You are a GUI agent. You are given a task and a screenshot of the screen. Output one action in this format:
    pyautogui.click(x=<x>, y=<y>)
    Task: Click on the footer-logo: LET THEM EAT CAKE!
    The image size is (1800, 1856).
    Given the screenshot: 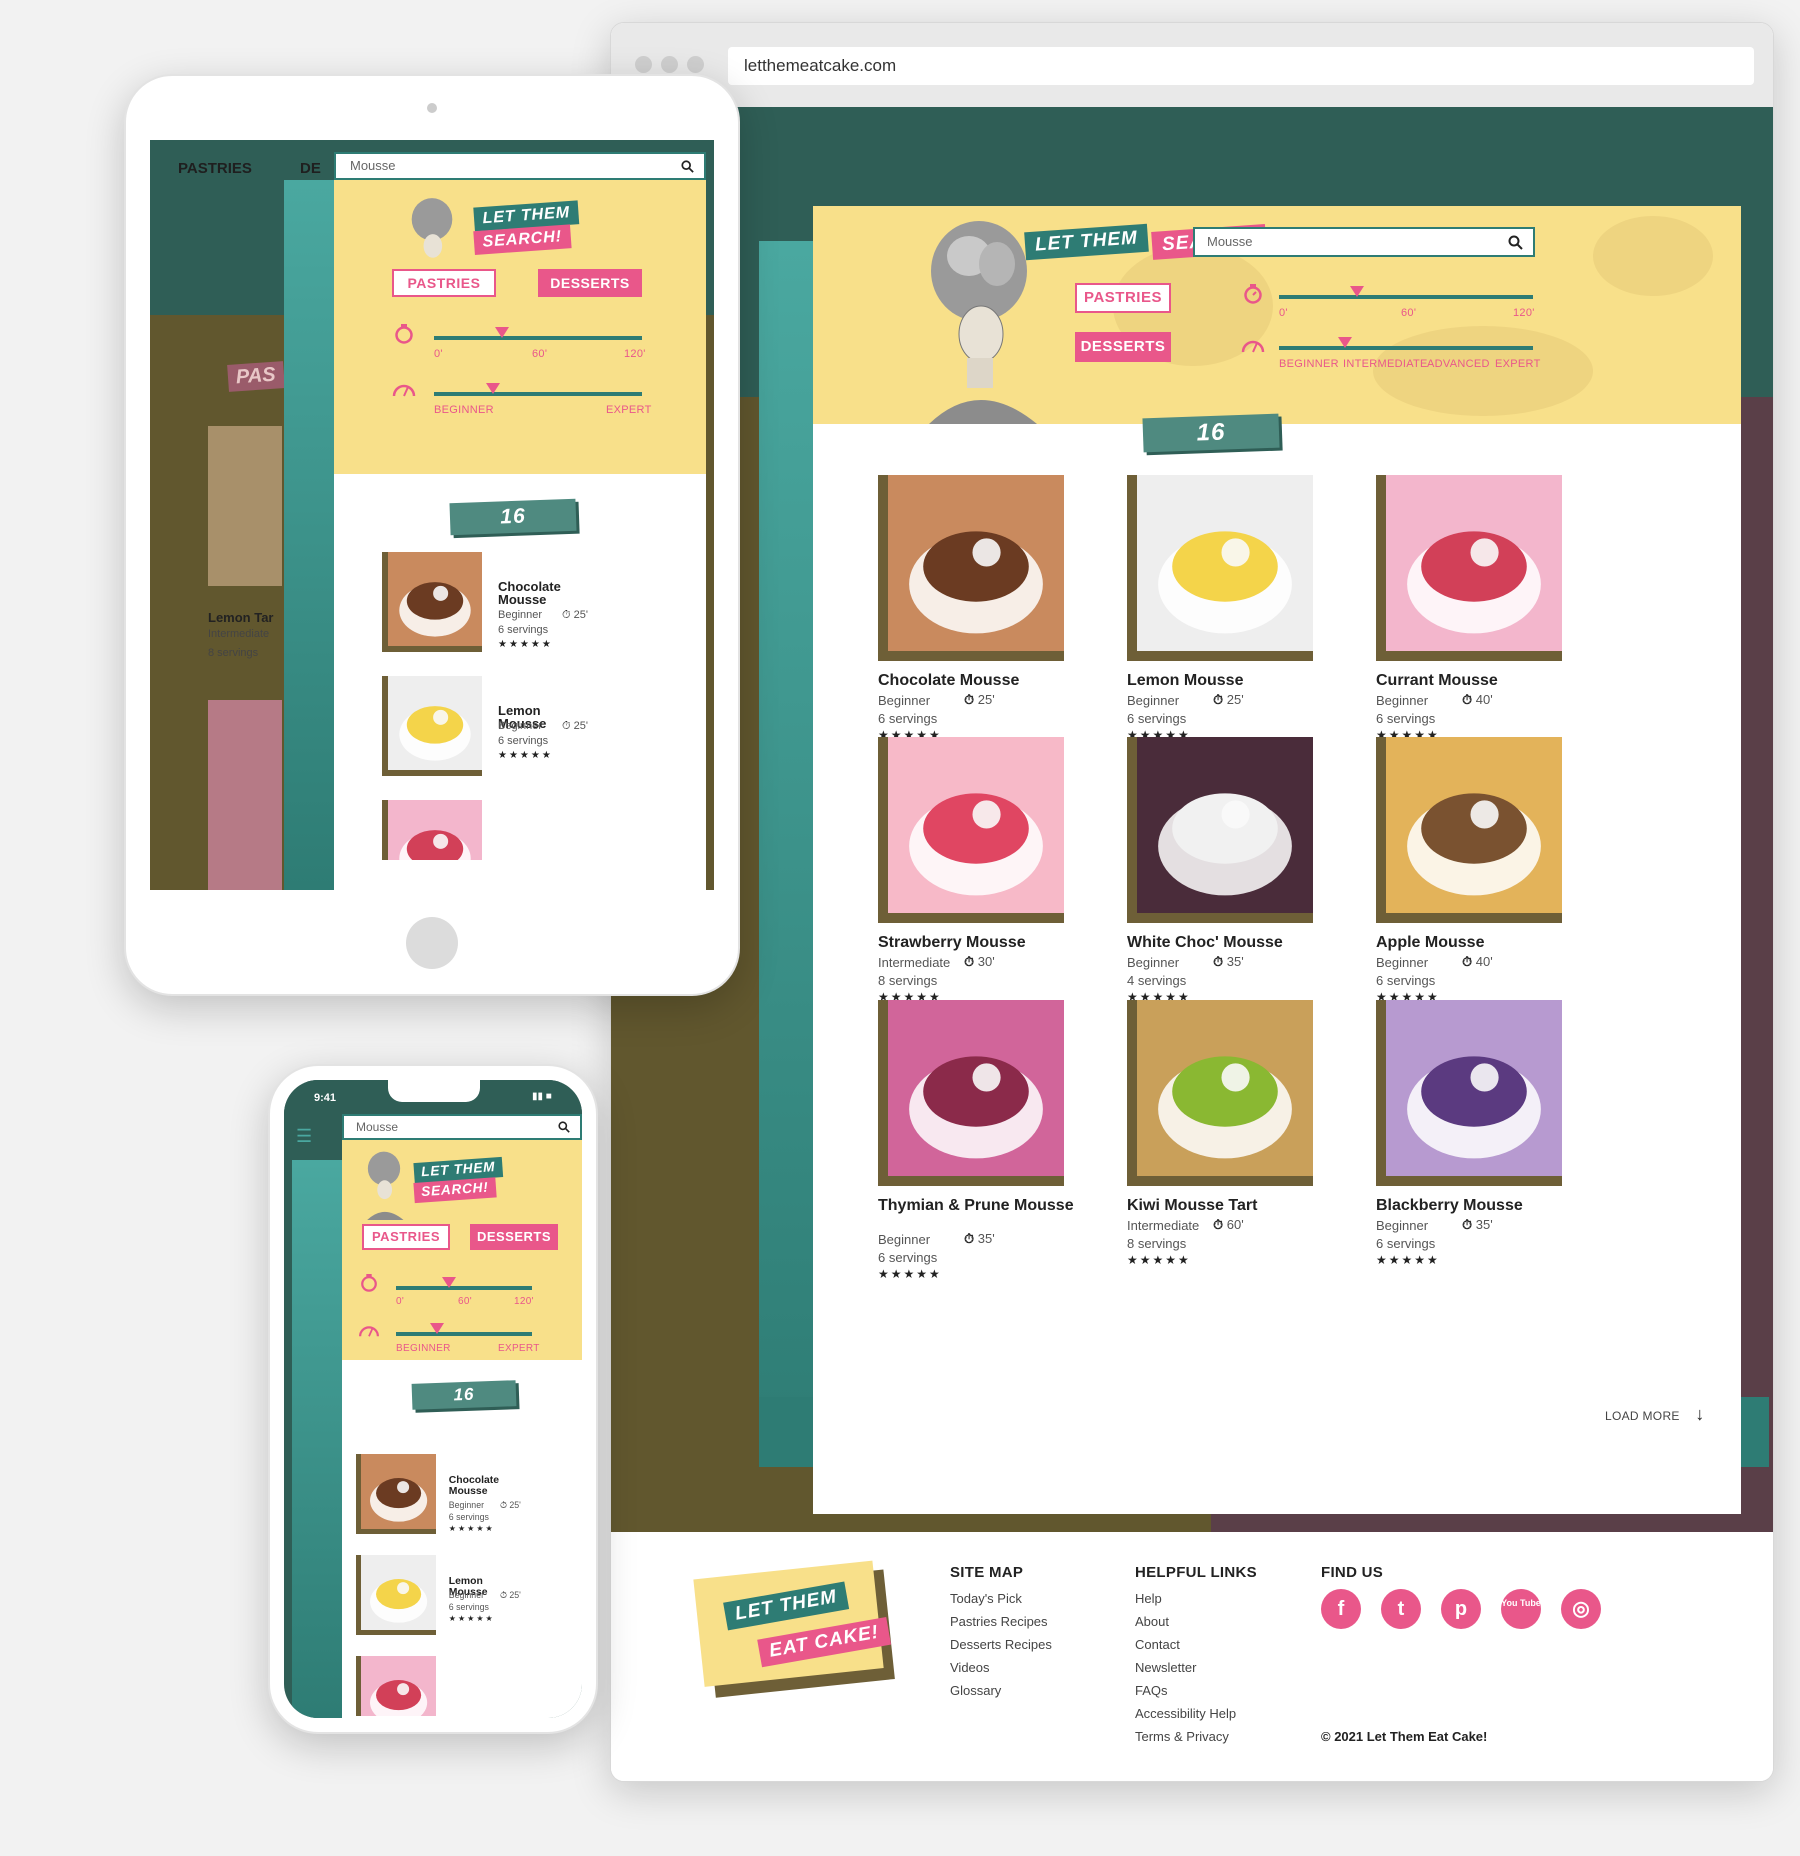 What is the action you would take?
    pyautogui.click(x=795, y=1628)
    